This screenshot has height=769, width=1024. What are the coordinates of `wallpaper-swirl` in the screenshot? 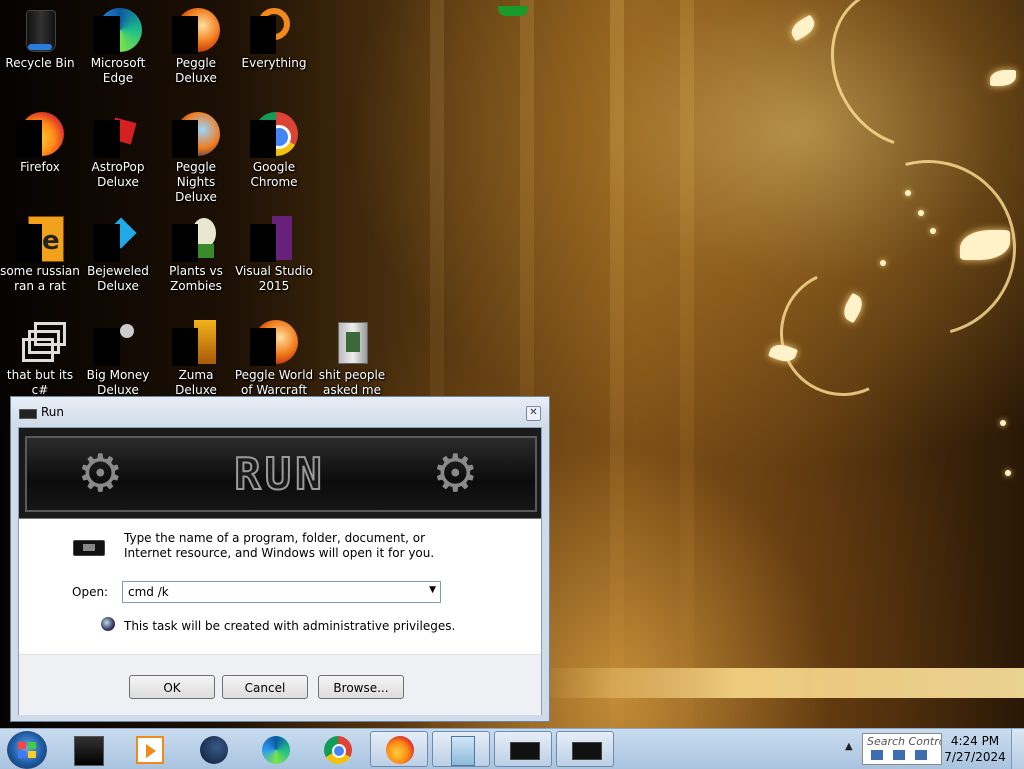 It's located at (903, 87).